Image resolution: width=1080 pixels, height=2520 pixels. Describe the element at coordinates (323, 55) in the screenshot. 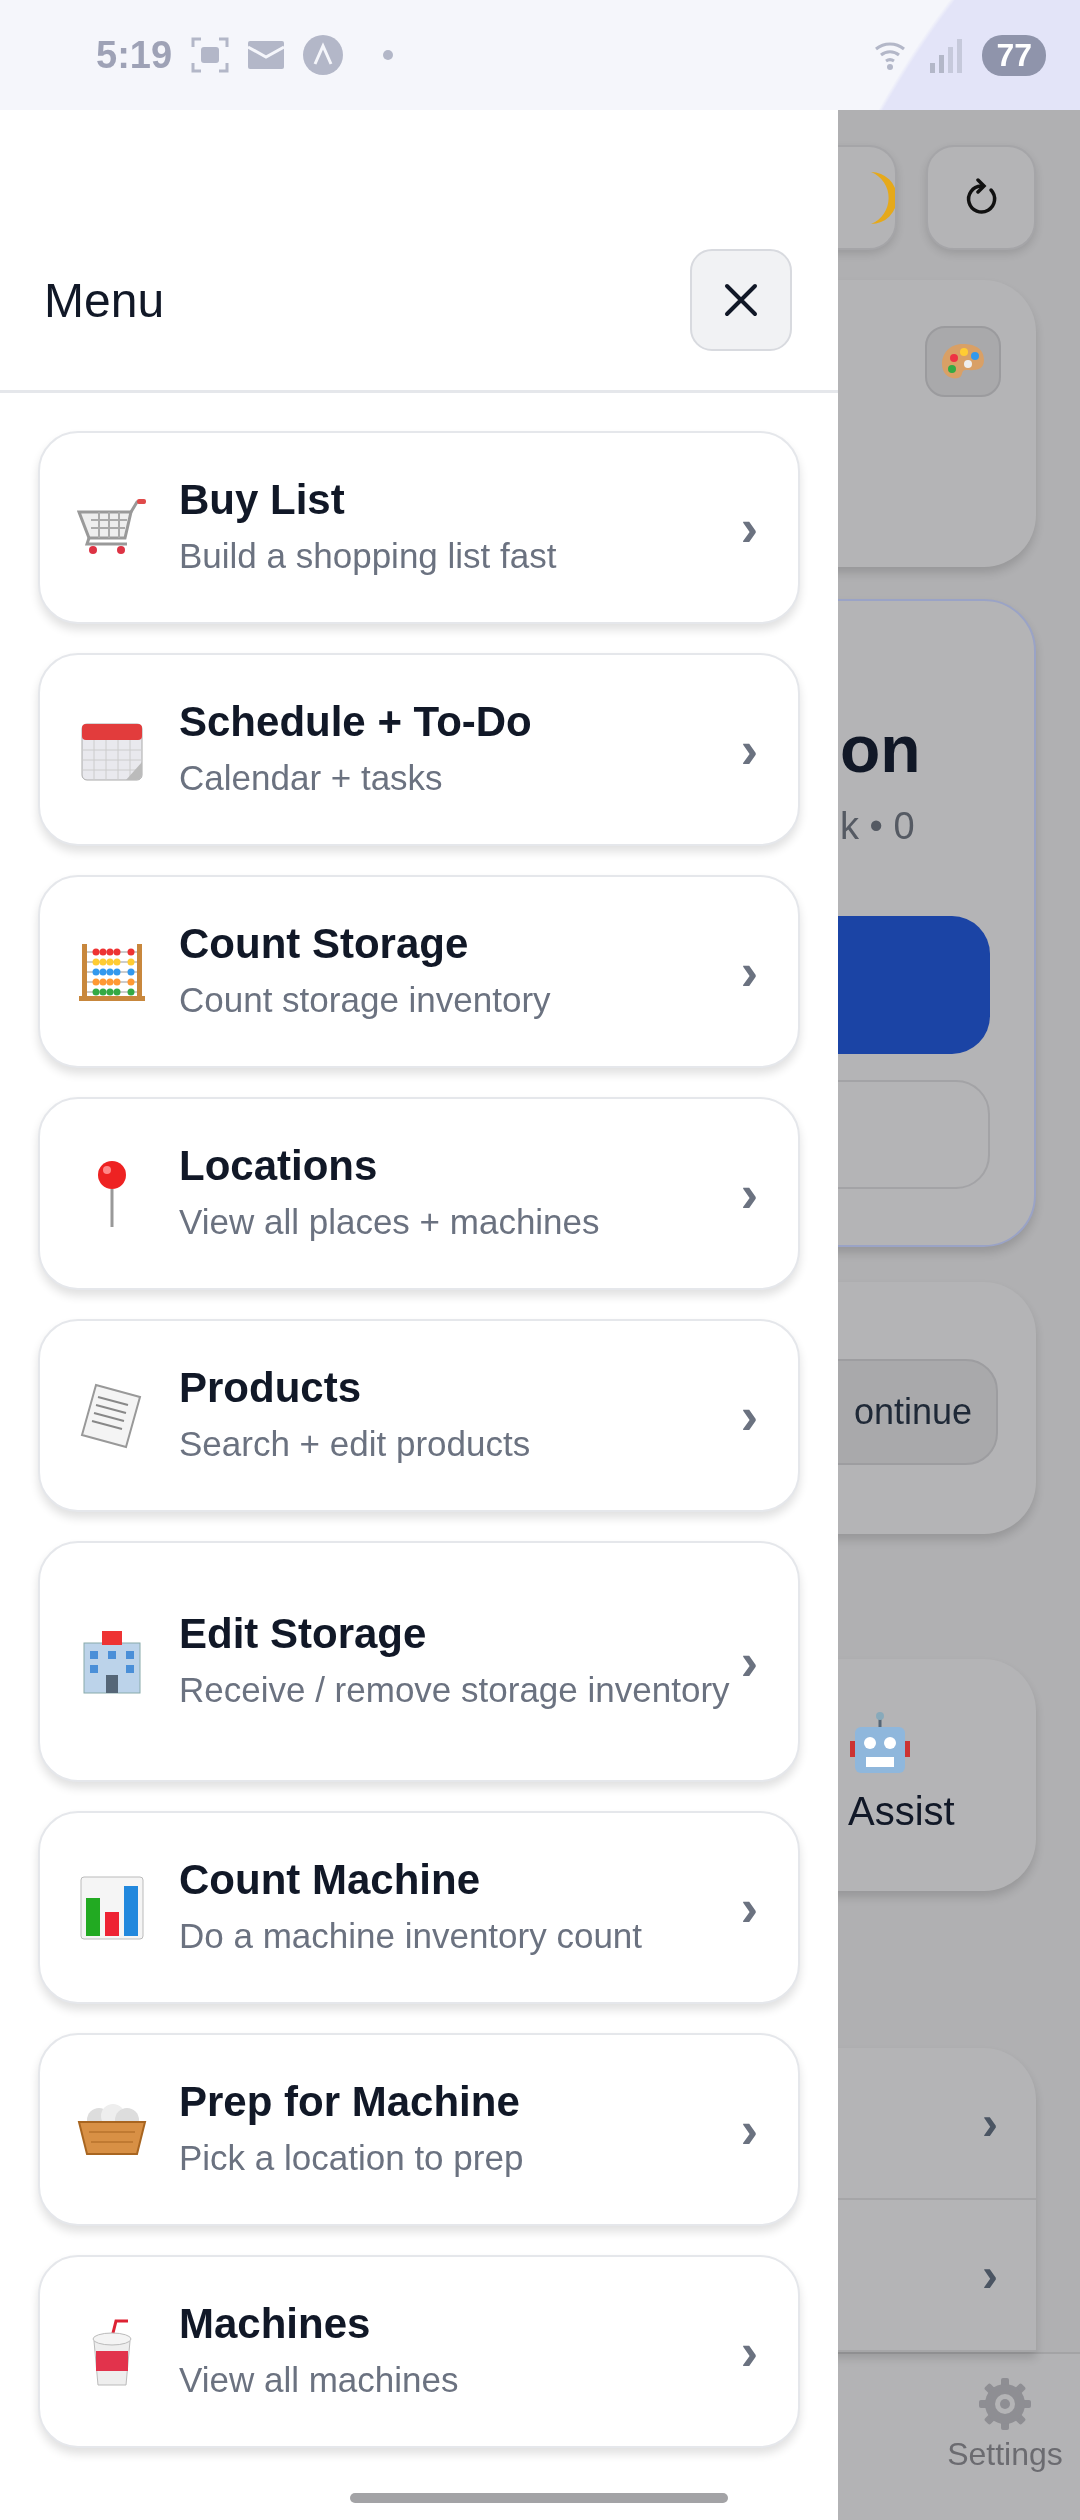

I see `app-icon` at that location.